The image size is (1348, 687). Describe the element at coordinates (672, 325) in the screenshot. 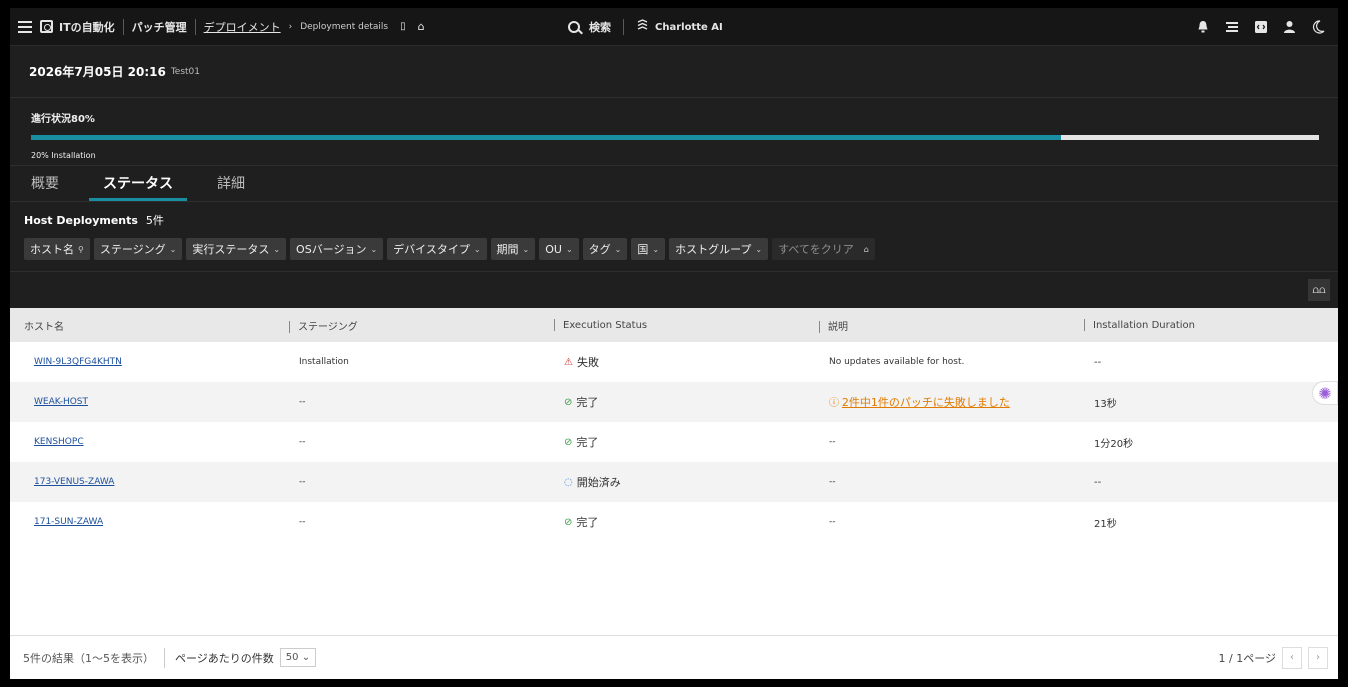

I see `column-header-execution-status: Execution Status` at that location.